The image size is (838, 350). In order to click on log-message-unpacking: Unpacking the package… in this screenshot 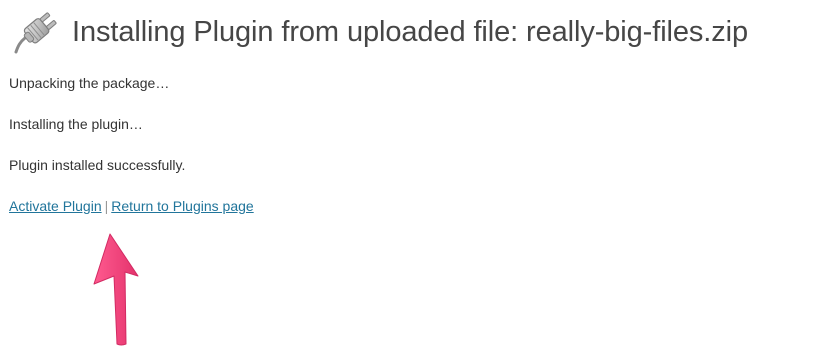, I will do `click(89, 83)`.